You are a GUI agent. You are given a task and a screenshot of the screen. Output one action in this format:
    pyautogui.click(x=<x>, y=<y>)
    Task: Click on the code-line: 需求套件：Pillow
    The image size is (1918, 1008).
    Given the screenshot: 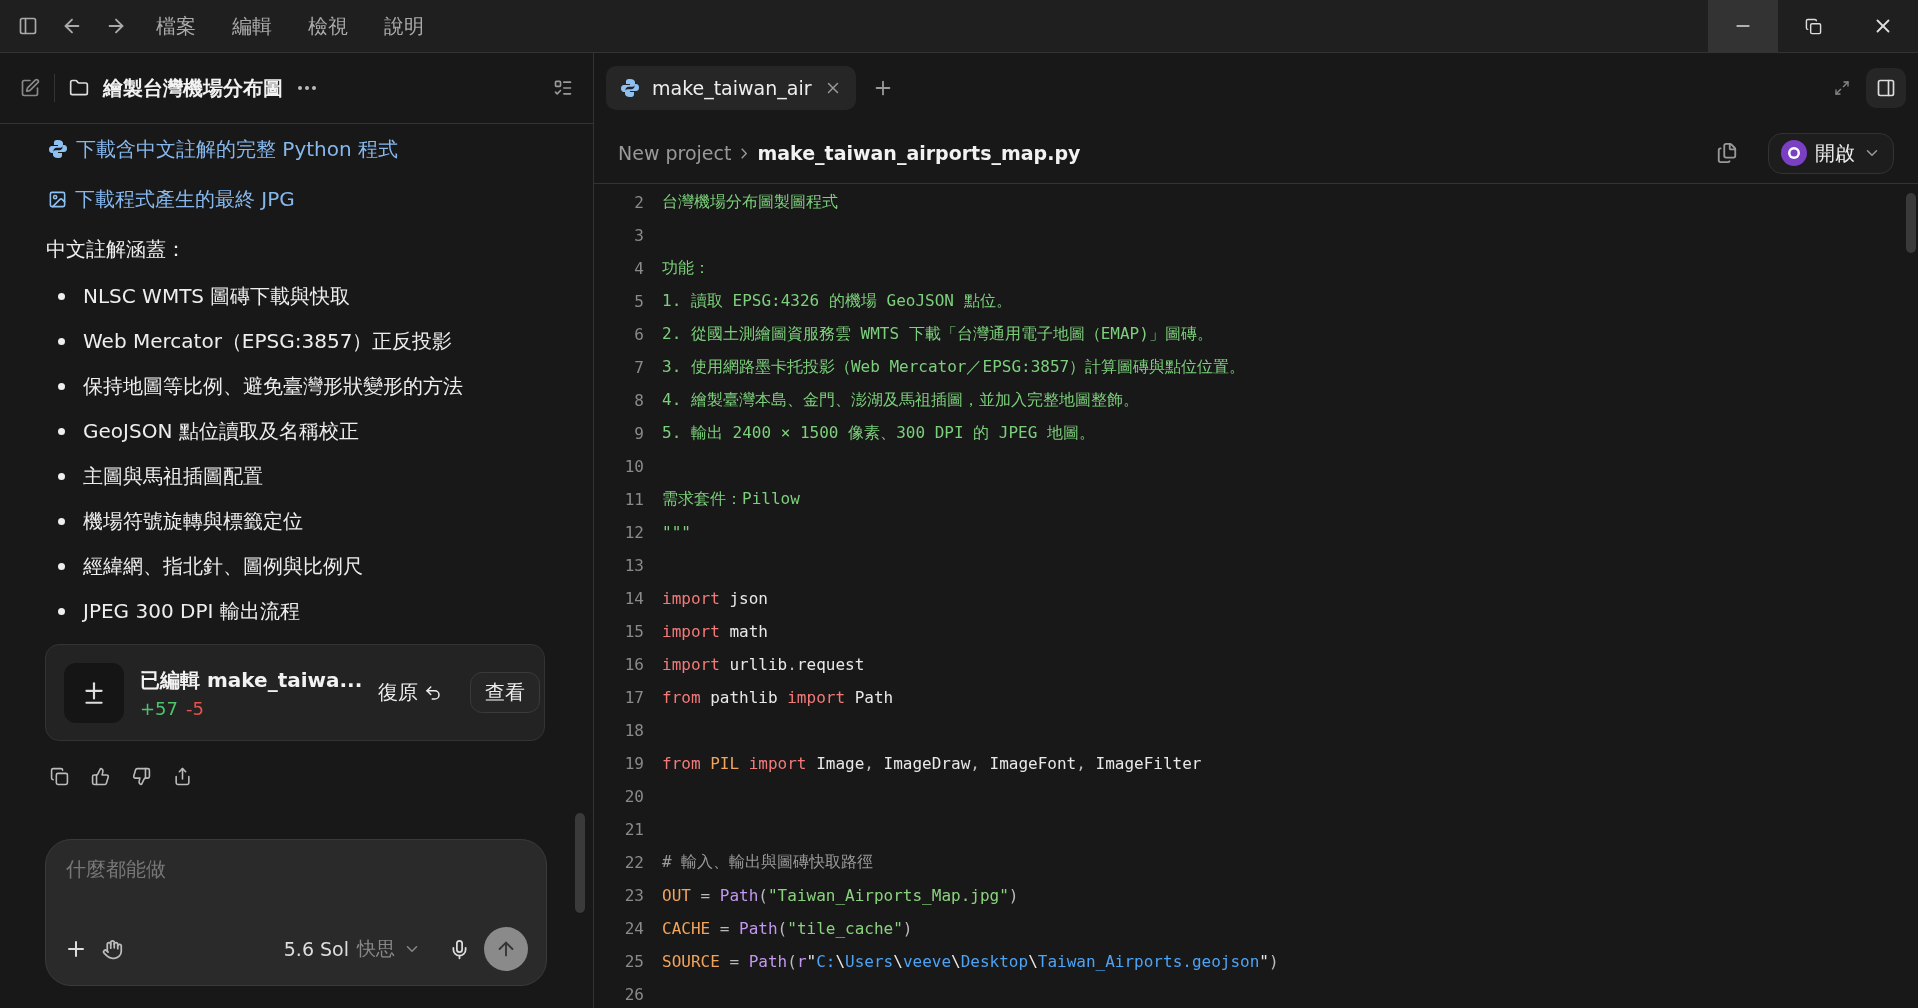 What is the action you would take?
    pyautogui.click(x=731, y=499)
    